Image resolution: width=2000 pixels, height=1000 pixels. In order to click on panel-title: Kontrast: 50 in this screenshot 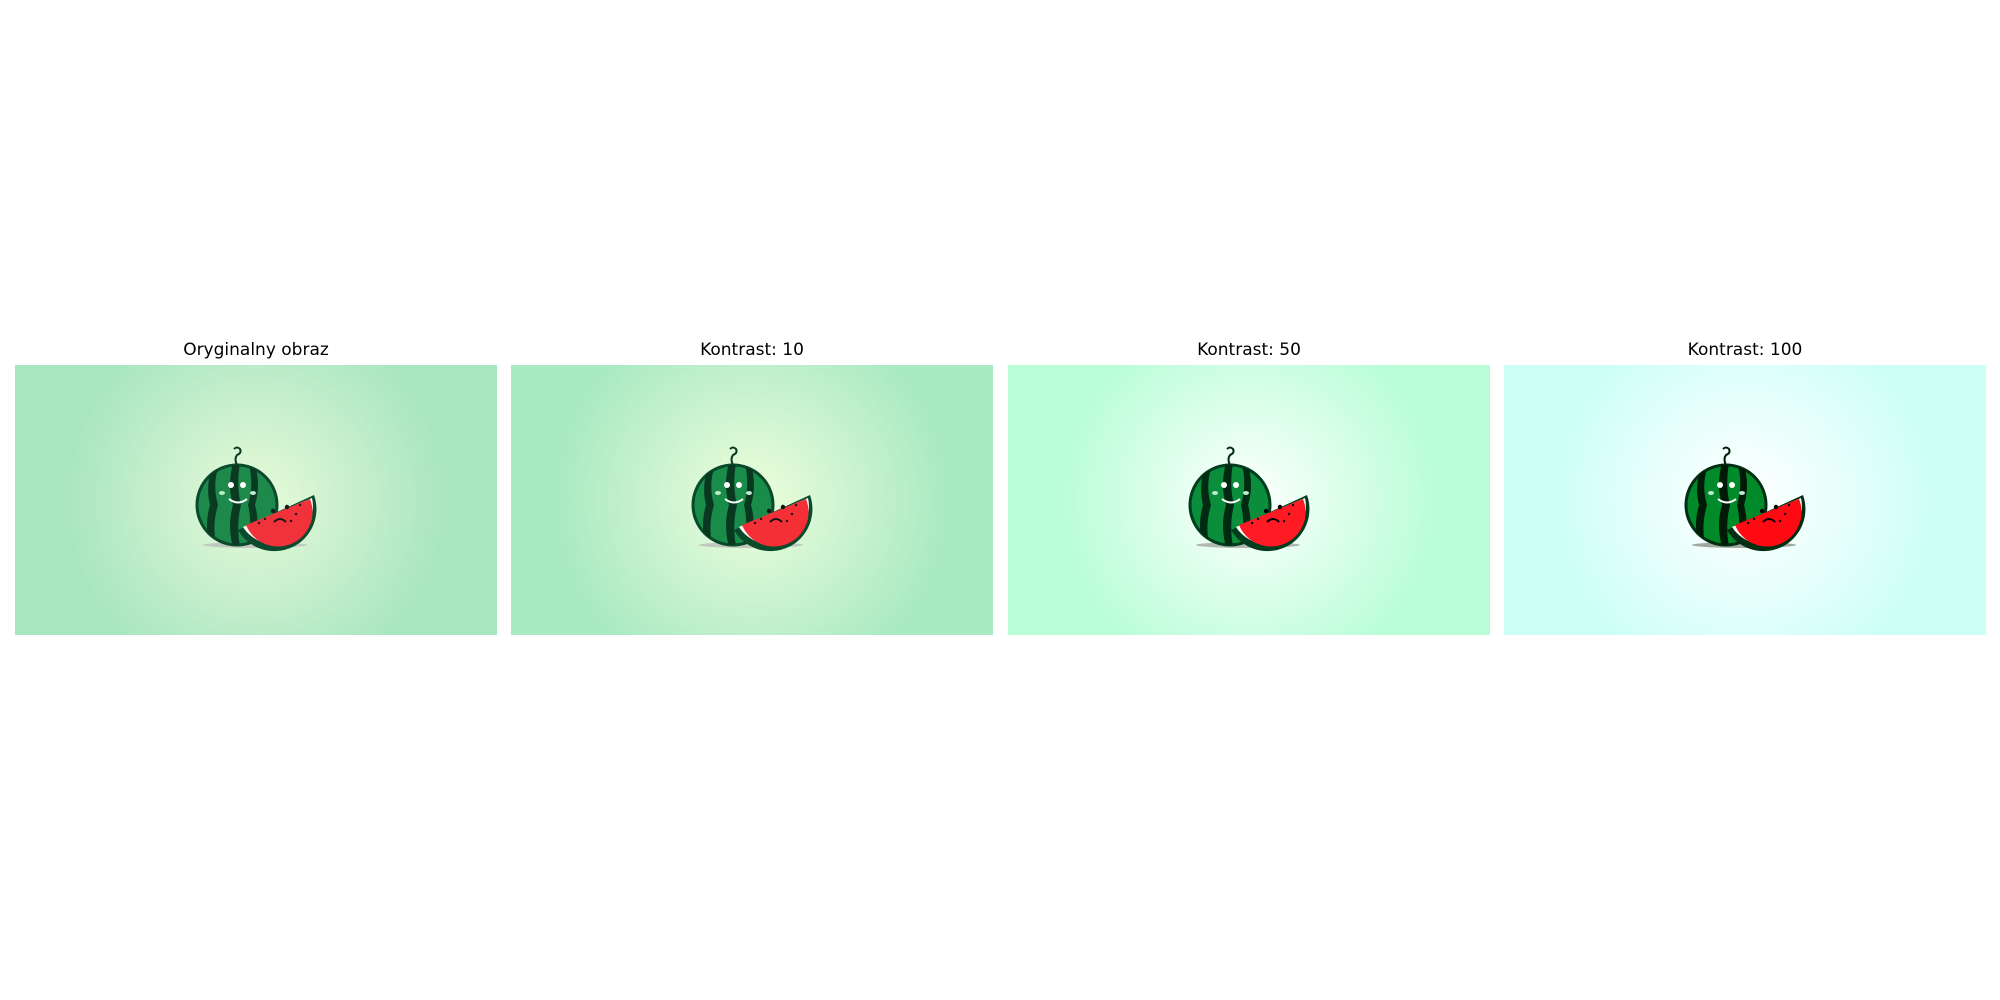, I will do `click(1249, 350)`.